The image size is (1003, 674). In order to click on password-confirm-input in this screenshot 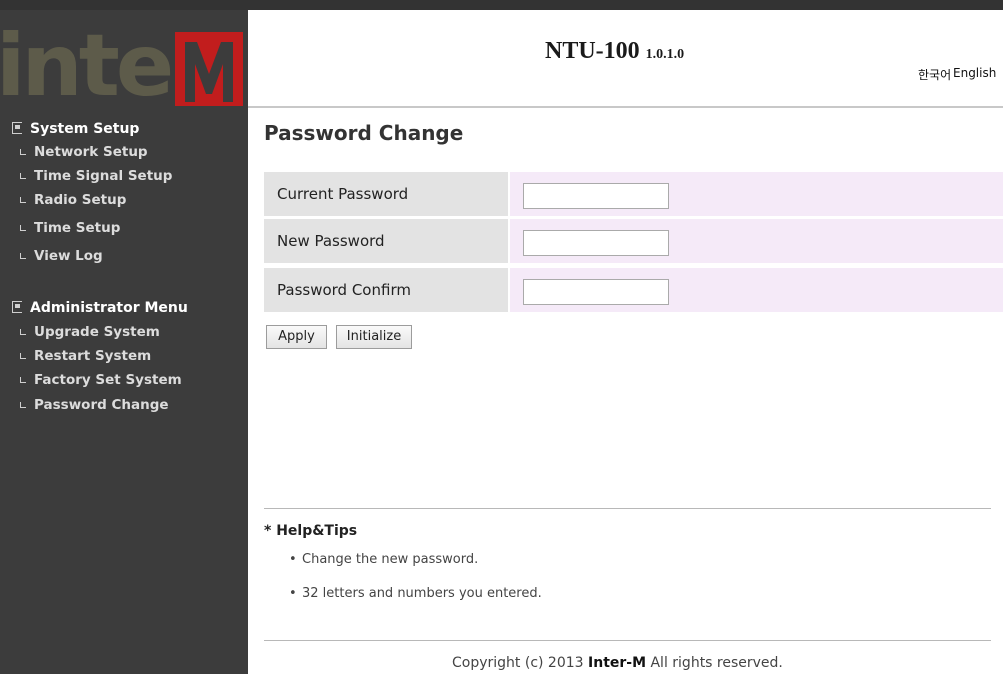, I will do `click(596, 292)`.